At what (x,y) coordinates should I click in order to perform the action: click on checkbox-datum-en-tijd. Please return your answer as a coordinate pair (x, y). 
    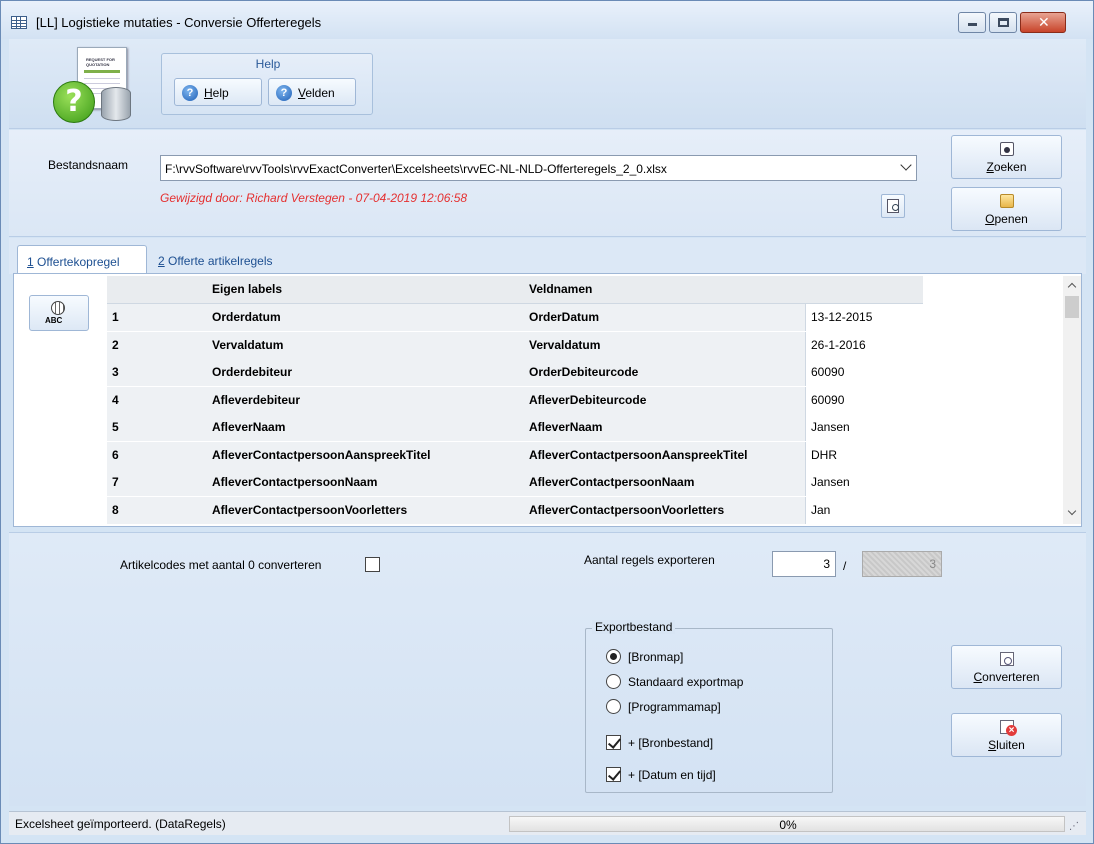
    Looking at the image, I should click on (613, 774).